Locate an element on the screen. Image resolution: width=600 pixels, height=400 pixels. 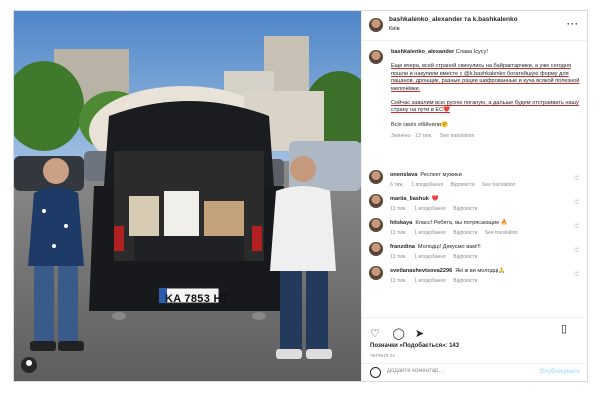
post-actions: ♡ ◯ ➤ ▯ is located at coordinates (475, 328).